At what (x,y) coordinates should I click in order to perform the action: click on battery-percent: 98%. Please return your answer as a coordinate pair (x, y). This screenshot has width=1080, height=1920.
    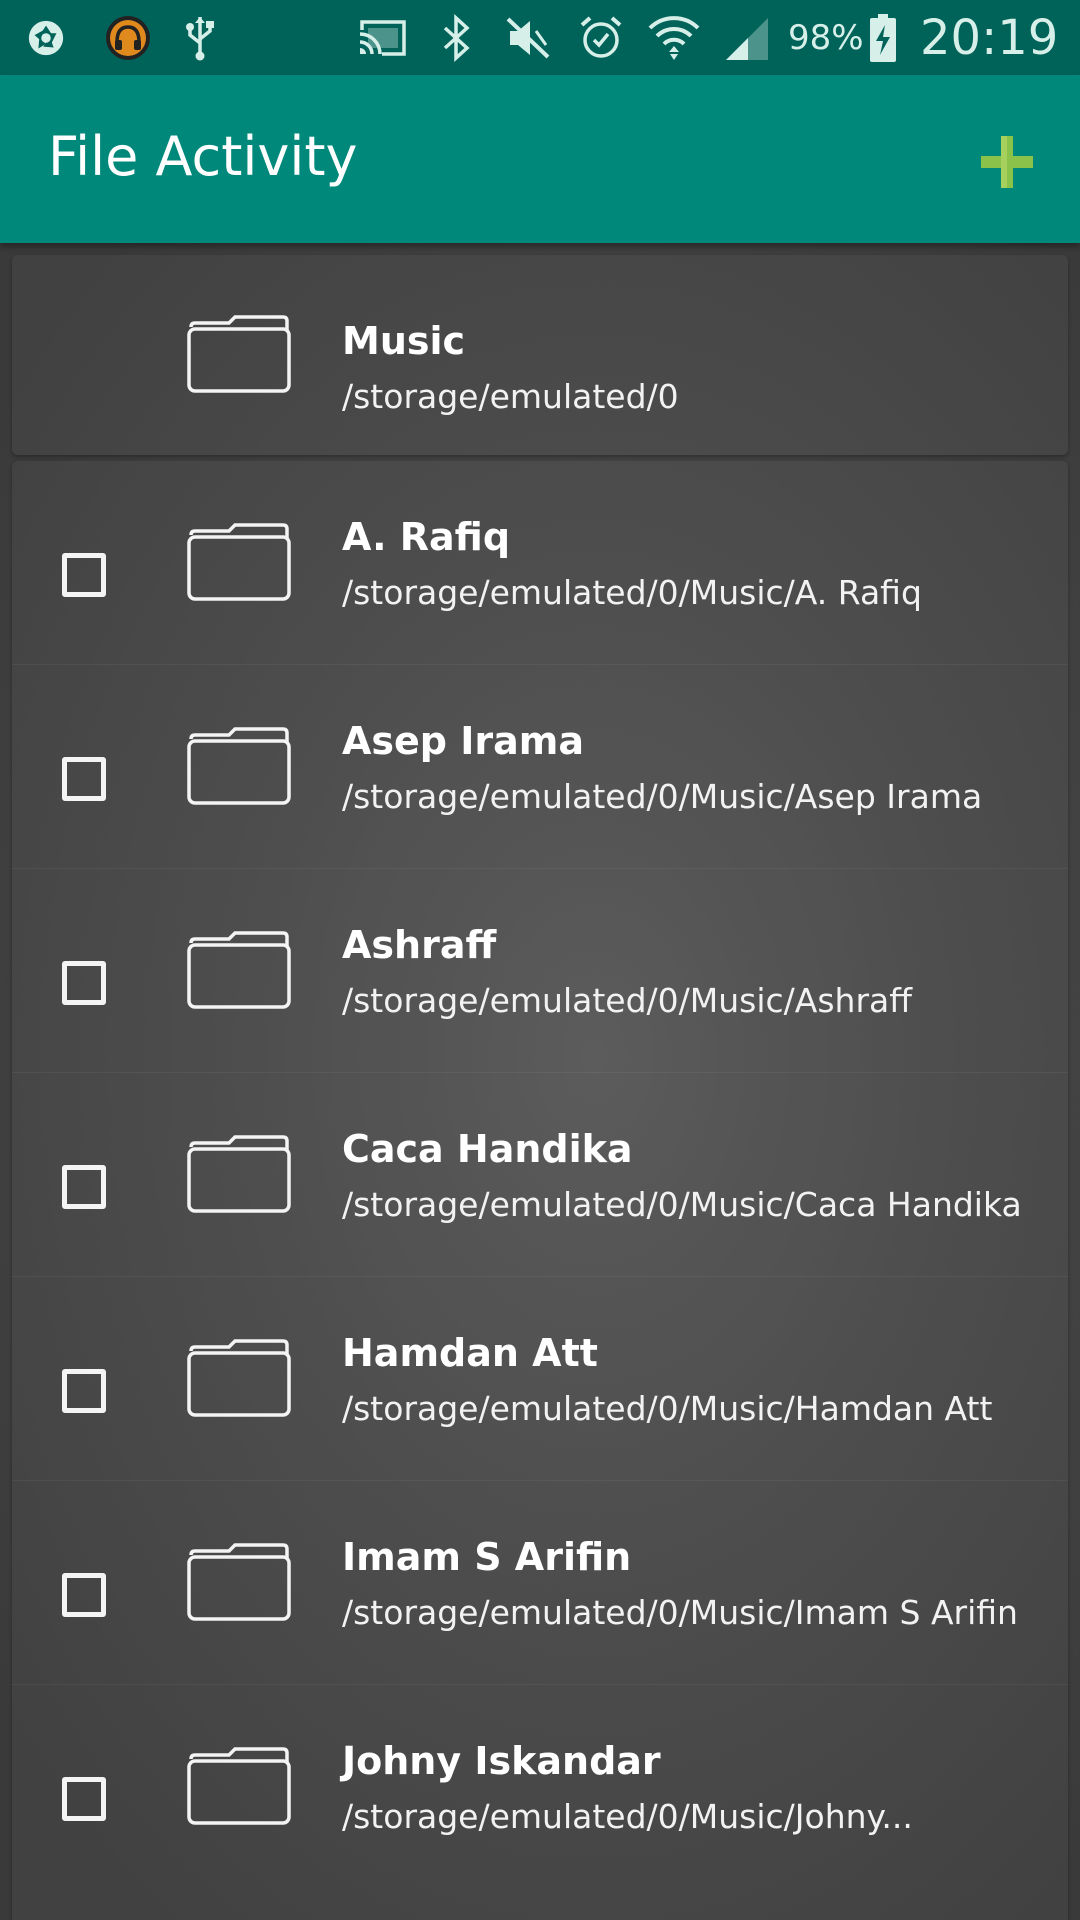
    Looking at the image, I should click on (826, 38).